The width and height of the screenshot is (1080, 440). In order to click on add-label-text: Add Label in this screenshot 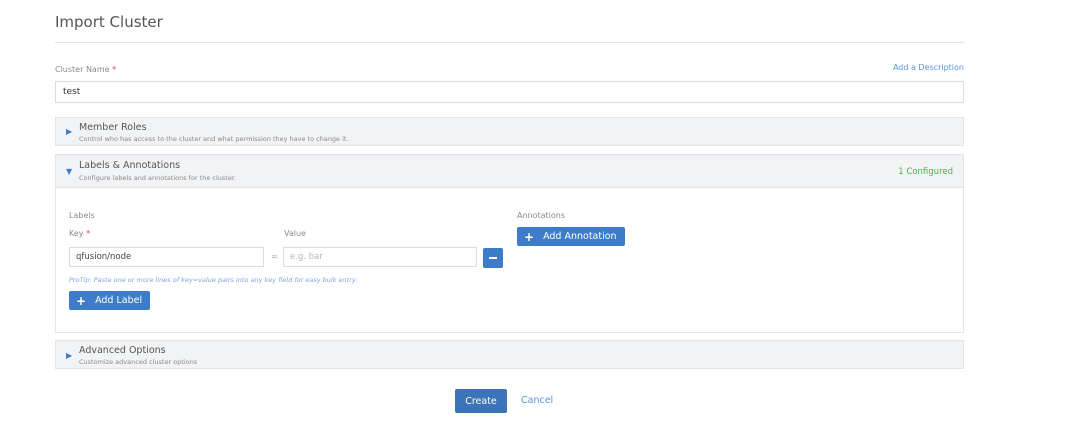, I will do `click(119, 300)`.